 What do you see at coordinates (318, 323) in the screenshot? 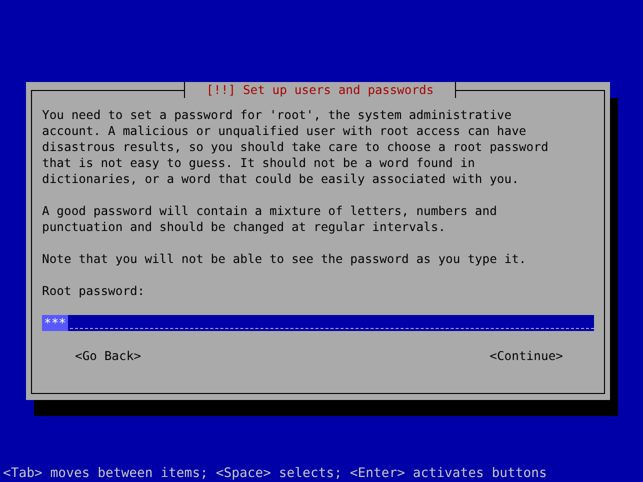
I see `password-field: ***` at bounding box center [318, 323].